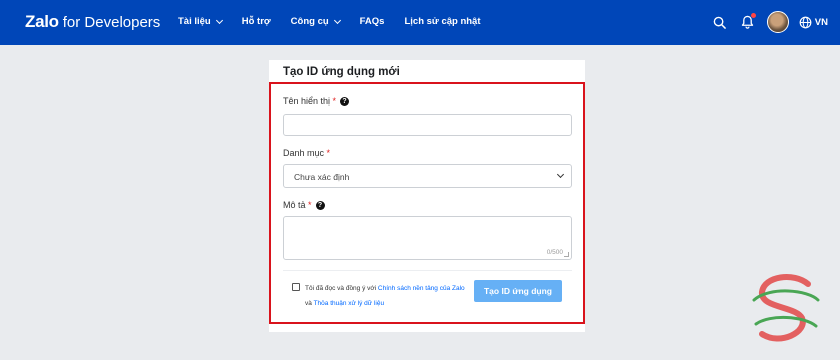 This screenshot has width=840, height=360. What do you see at coordinates (805, 22) in the screenshot?
I see `globe-icon` at bounding box center [805, 22].